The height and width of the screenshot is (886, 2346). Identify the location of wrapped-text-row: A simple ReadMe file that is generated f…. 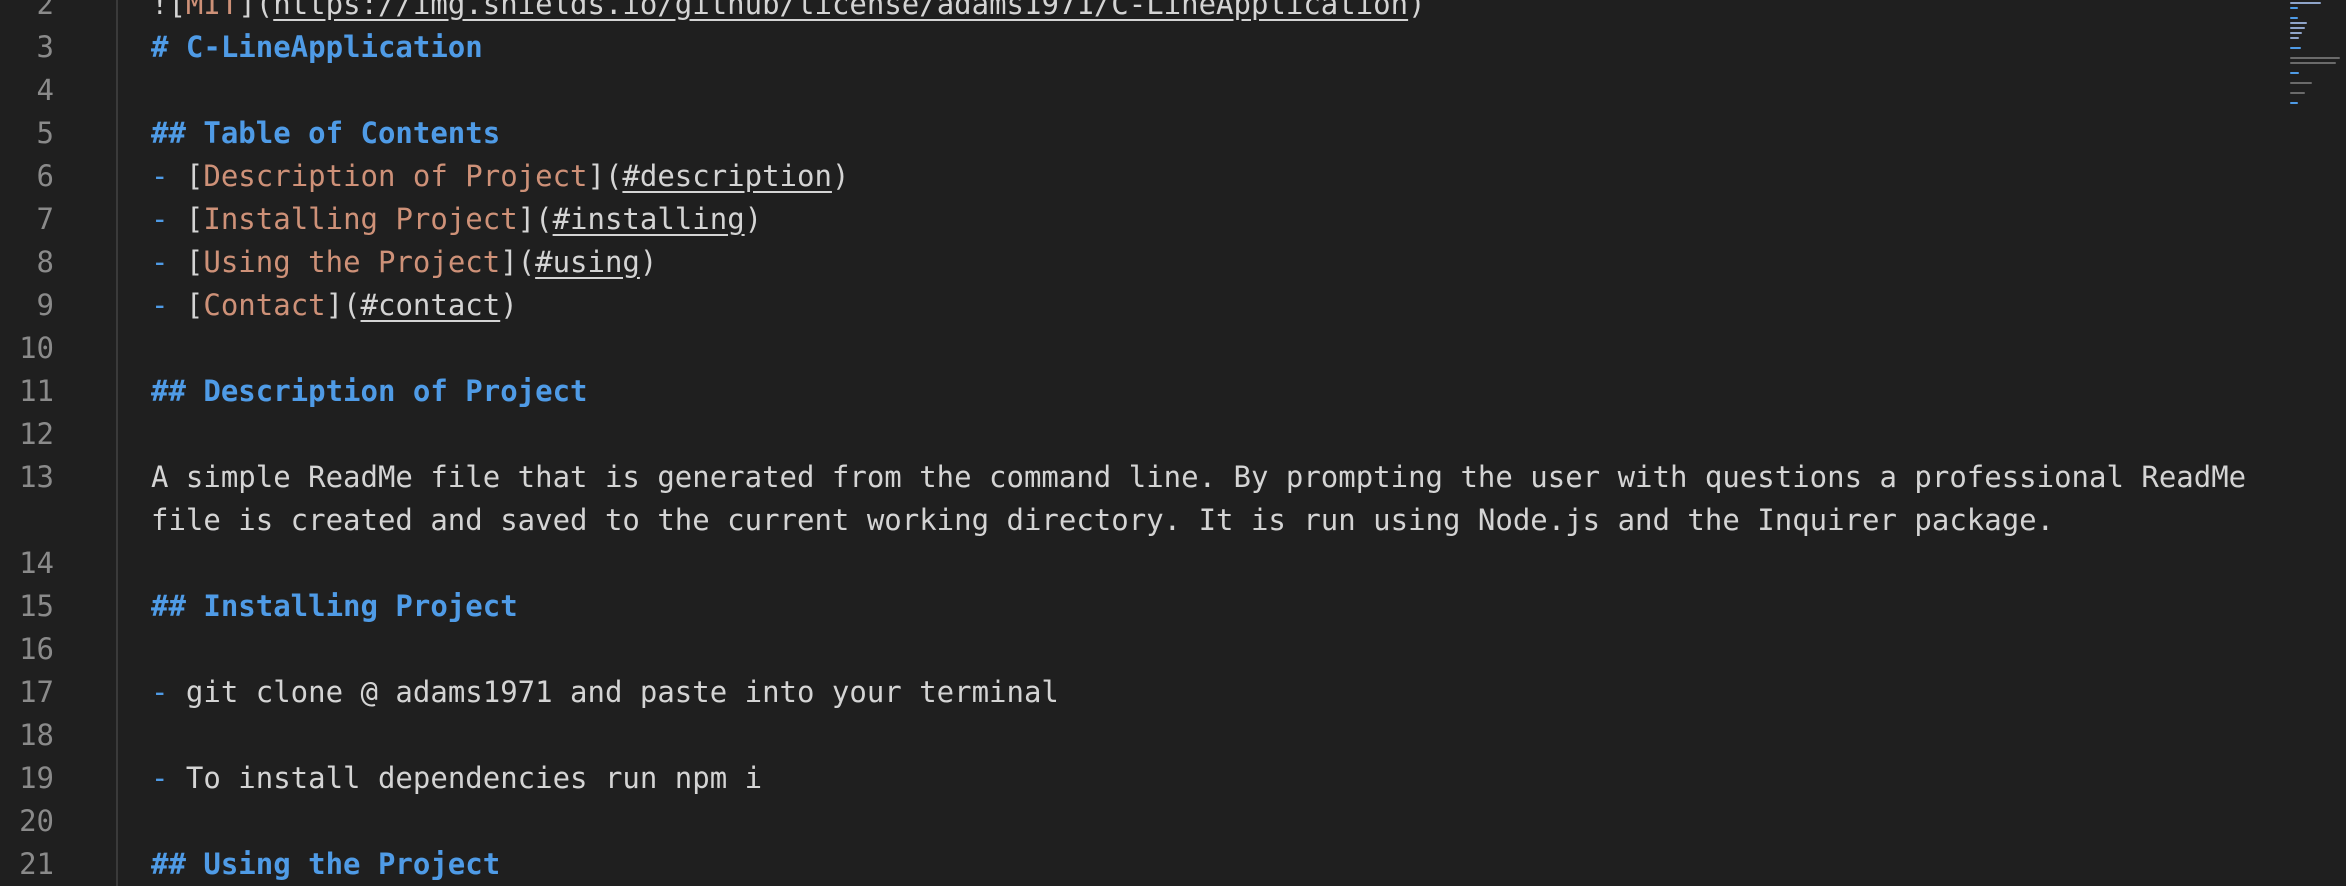
(1199, 477).